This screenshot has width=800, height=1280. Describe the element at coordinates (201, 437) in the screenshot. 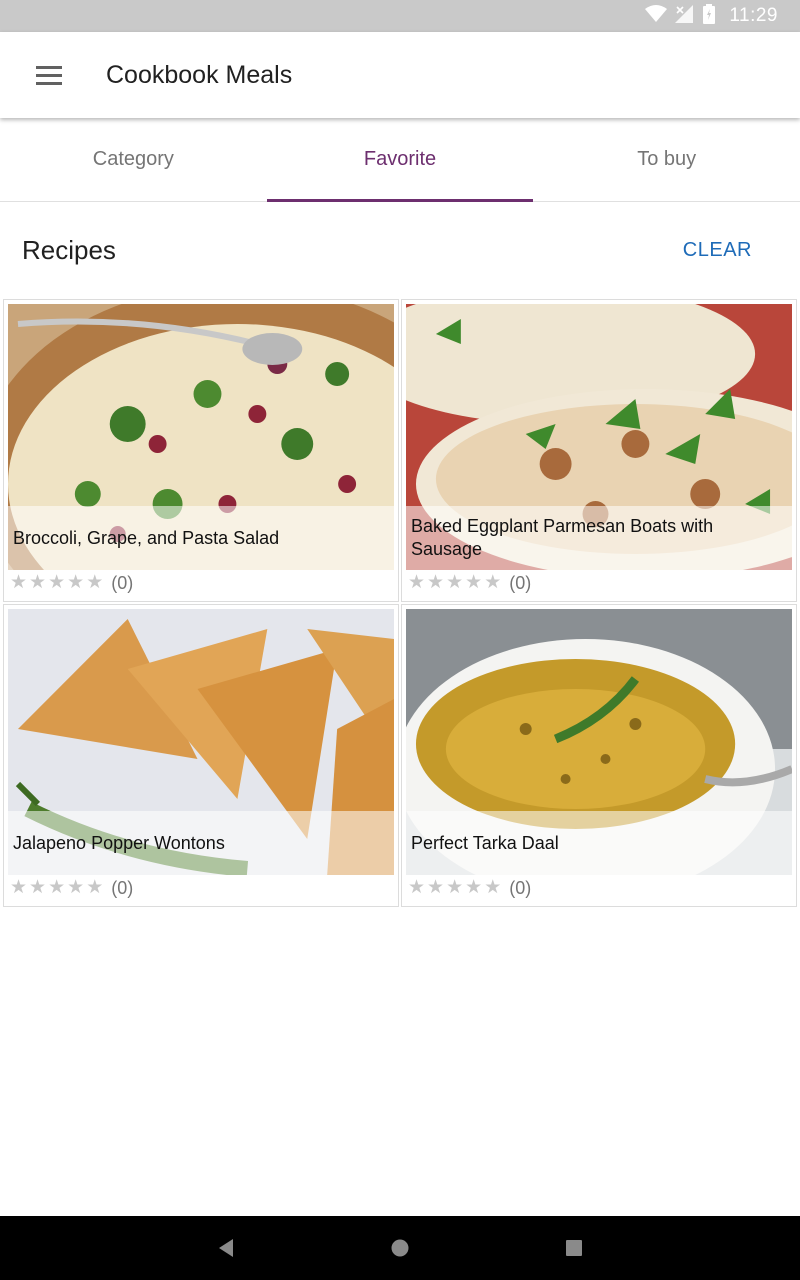

I see `recipe-image: Broccoli, Grape, and Pasta Salad` at that location.